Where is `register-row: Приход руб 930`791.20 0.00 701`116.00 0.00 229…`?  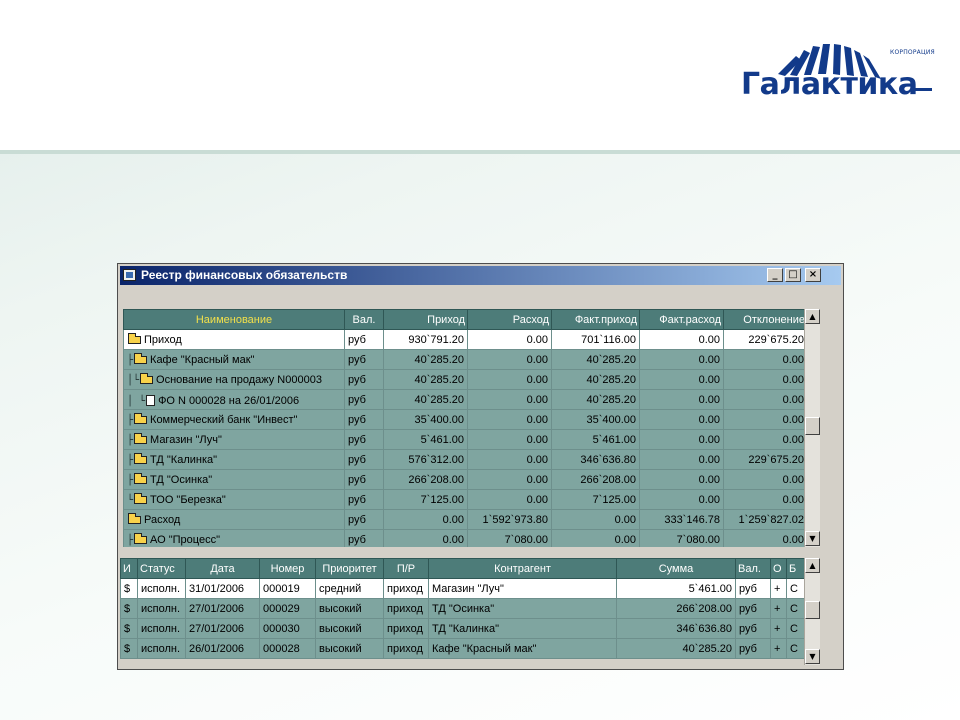
register-row: Приход руб 930`791.20 0.00 701`116.00 0.00 229… is located at coordinates (465, 339).